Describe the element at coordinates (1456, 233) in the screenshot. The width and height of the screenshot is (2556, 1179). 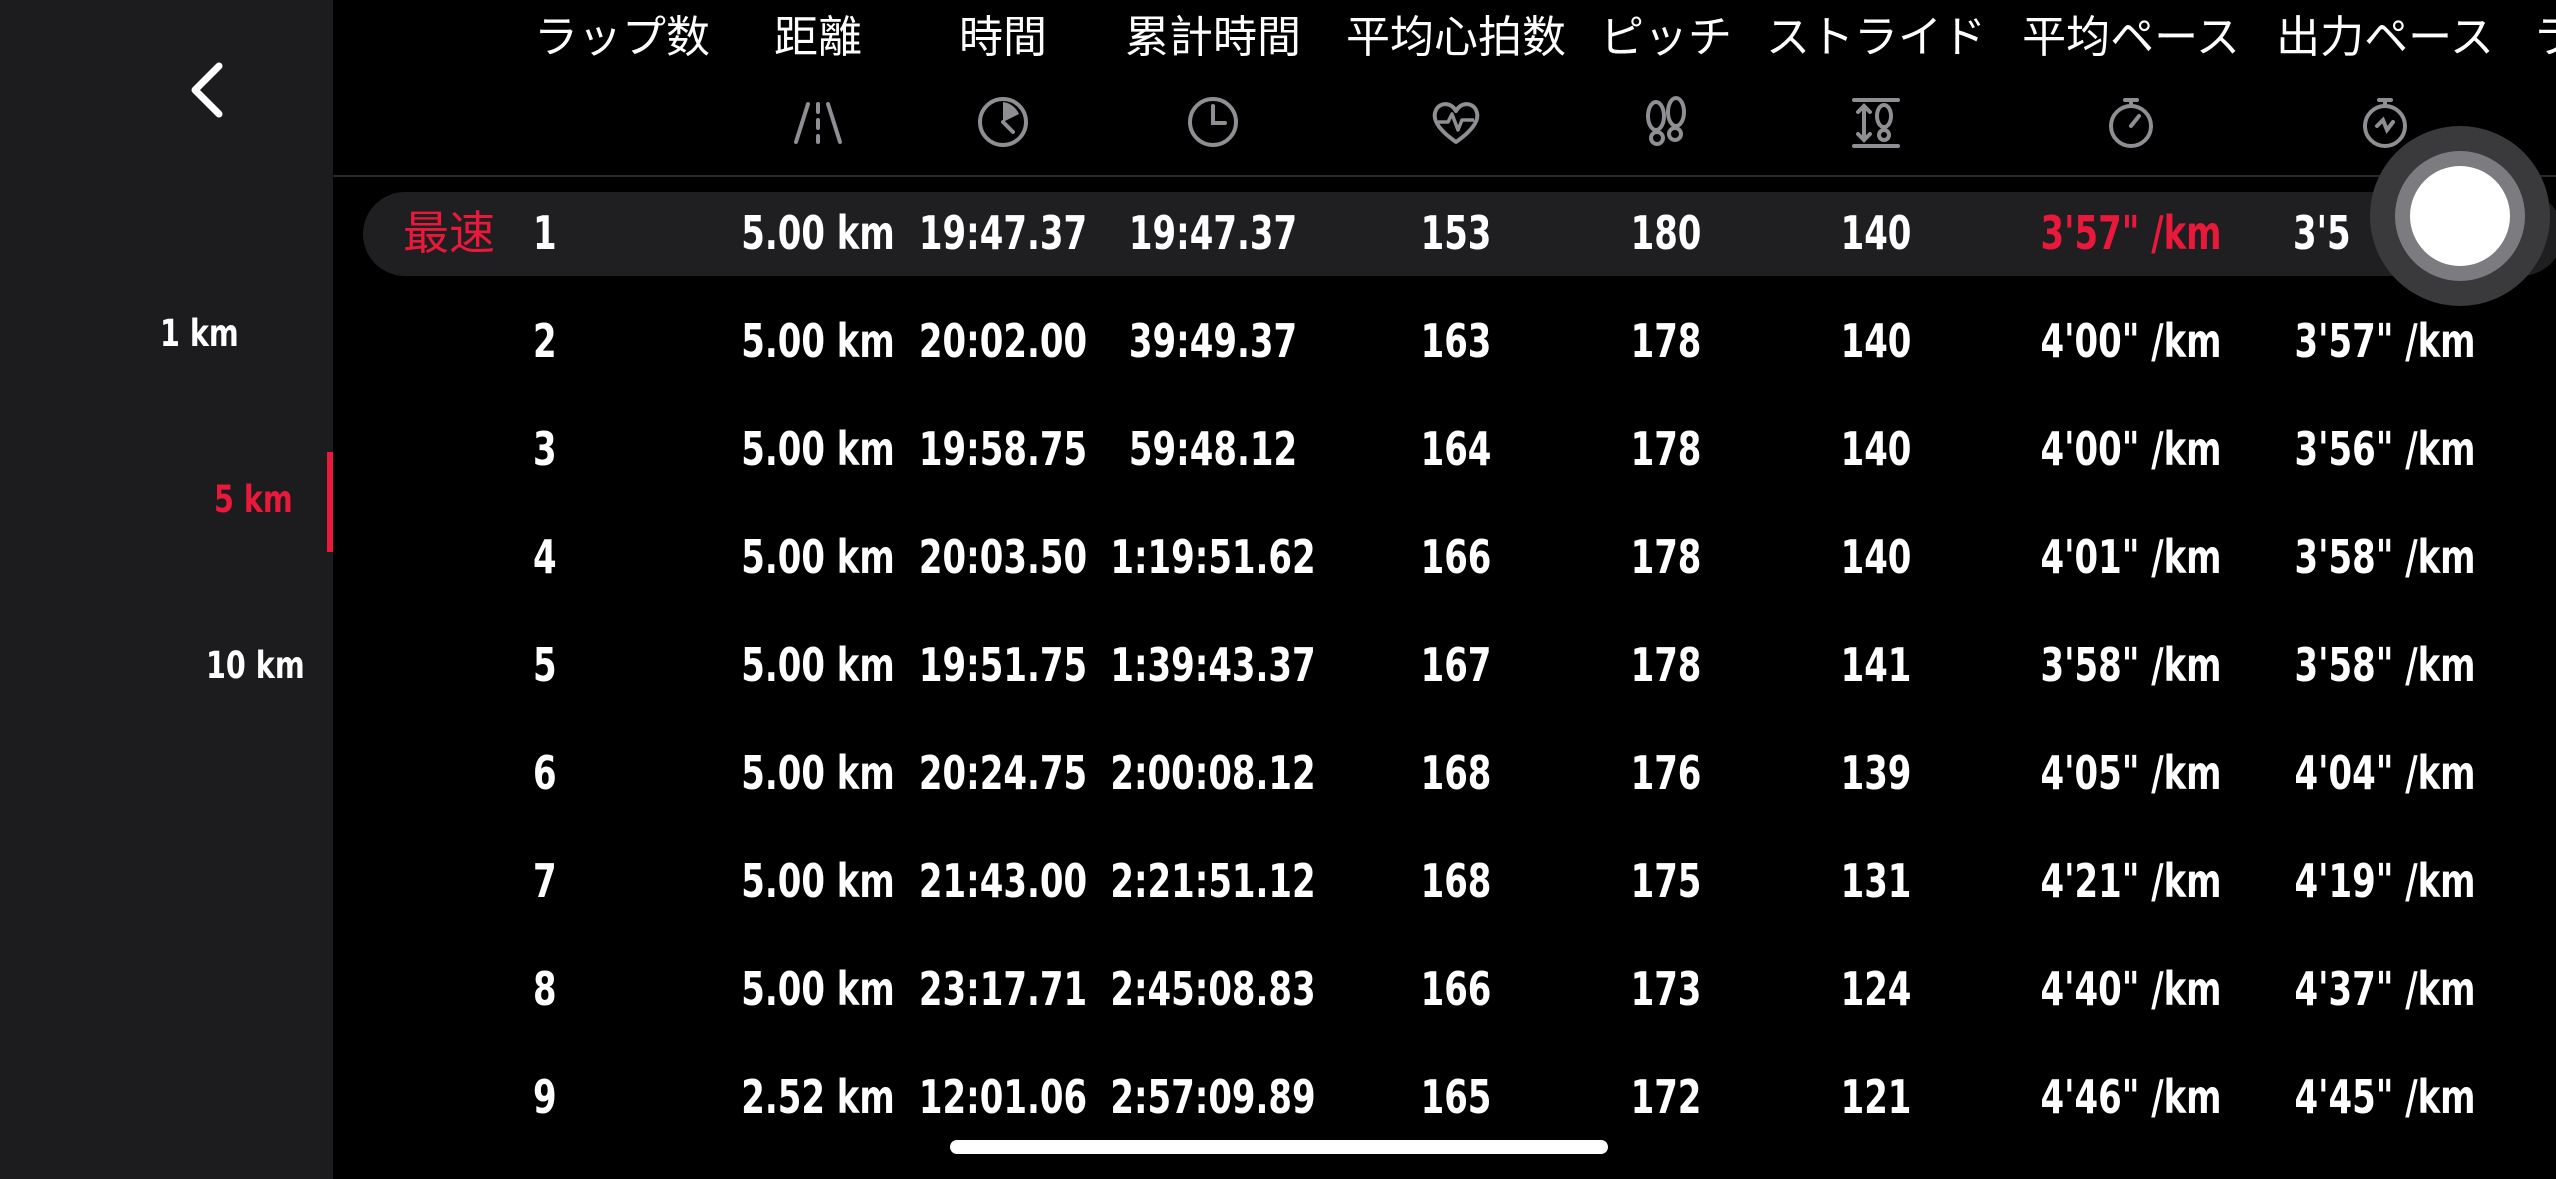
I see `cell-heart-rate: 153` at that location.